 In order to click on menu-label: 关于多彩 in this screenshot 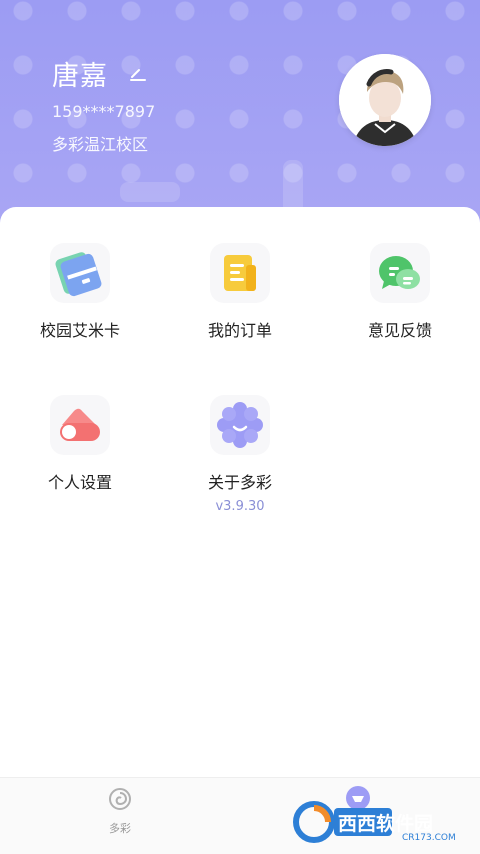, I will do `click(239, 482)`.